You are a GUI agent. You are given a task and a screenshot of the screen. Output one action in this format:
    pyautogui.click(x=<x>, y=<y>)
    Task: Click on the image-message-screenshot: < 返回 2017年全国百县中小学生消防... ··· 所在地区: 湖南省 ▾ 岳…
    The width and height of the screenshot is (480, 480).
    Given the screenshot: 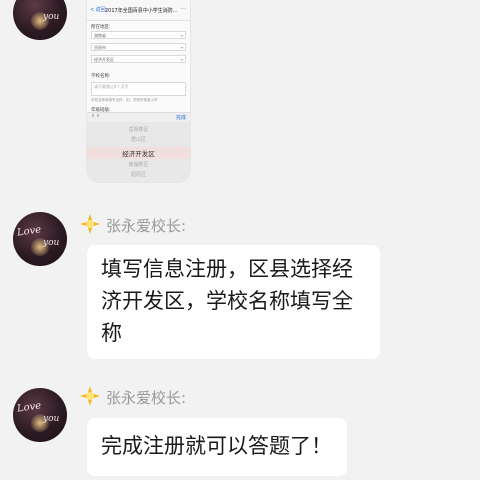 What is the action you would take?
    pyautogui.click(x=138, y=91)
    